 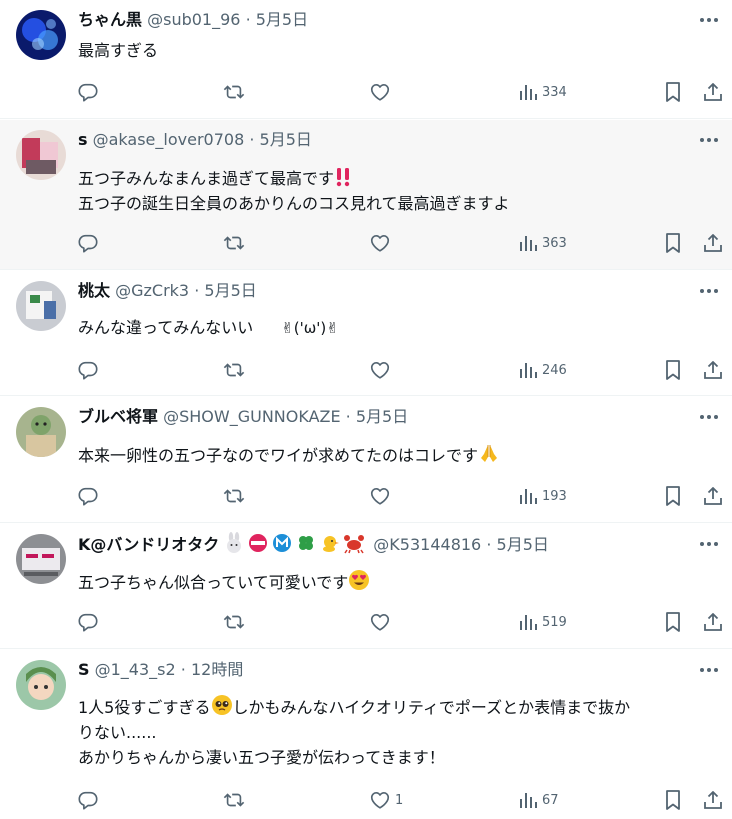 What do you see at coordinates (542, 92) in the screenshot?
I see `views-button: 334` at bounding box center [542, 92].